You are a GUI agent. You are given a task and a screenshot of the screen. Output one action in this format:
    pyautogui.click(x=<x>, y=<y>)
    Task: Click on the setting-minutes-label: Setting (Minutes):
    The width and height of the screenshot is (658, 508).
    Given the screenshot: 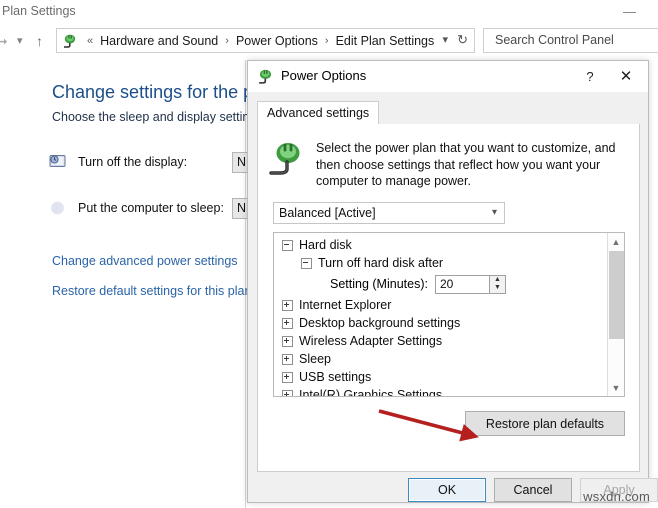 What is the action you would take?
    pyautogui.click(x=379, y=284)
    